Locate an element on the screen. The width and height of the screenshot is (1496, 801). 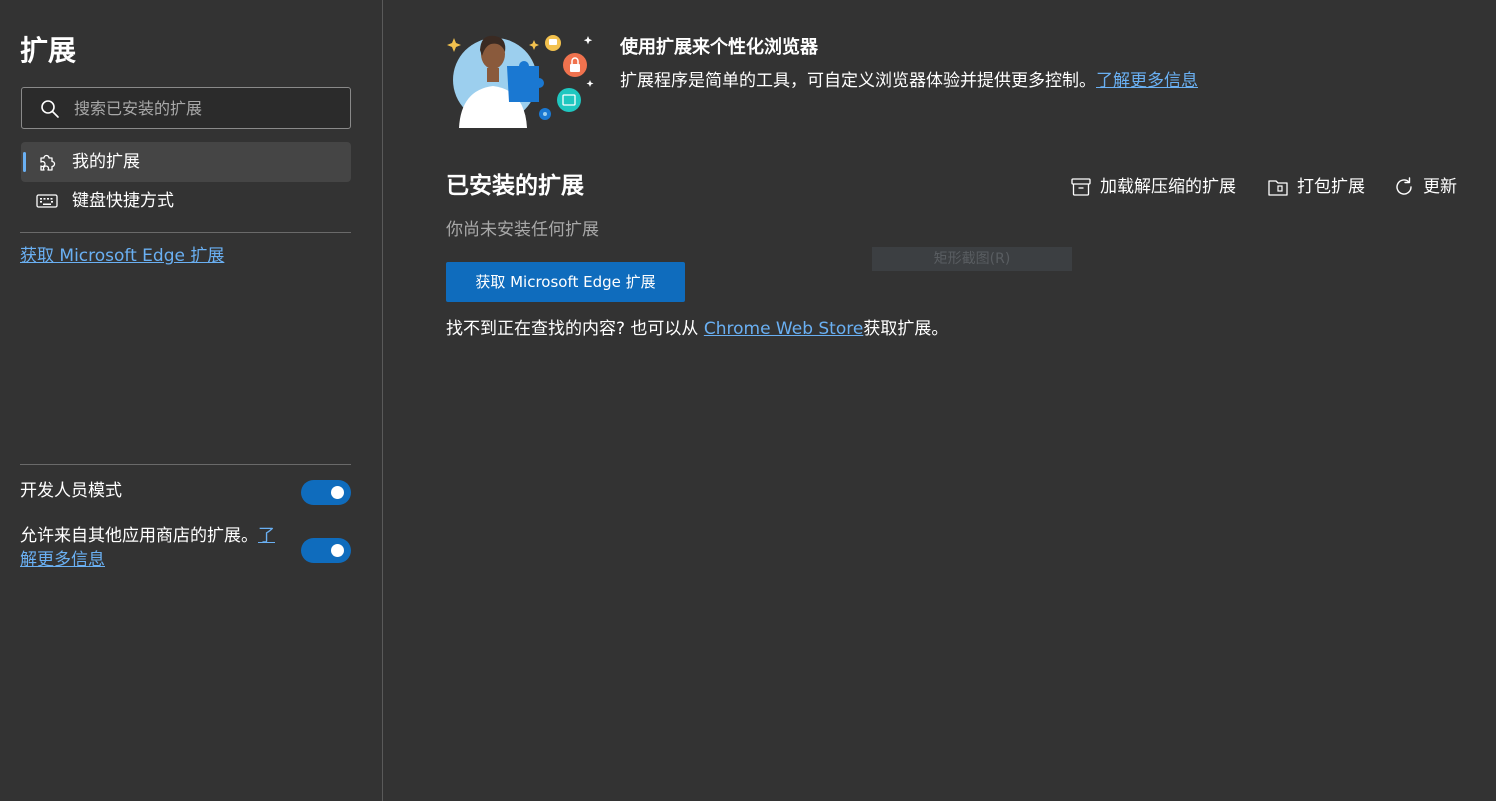
chrome-web-store-link: Chrome Web Store is located at coordinates (783, 329).